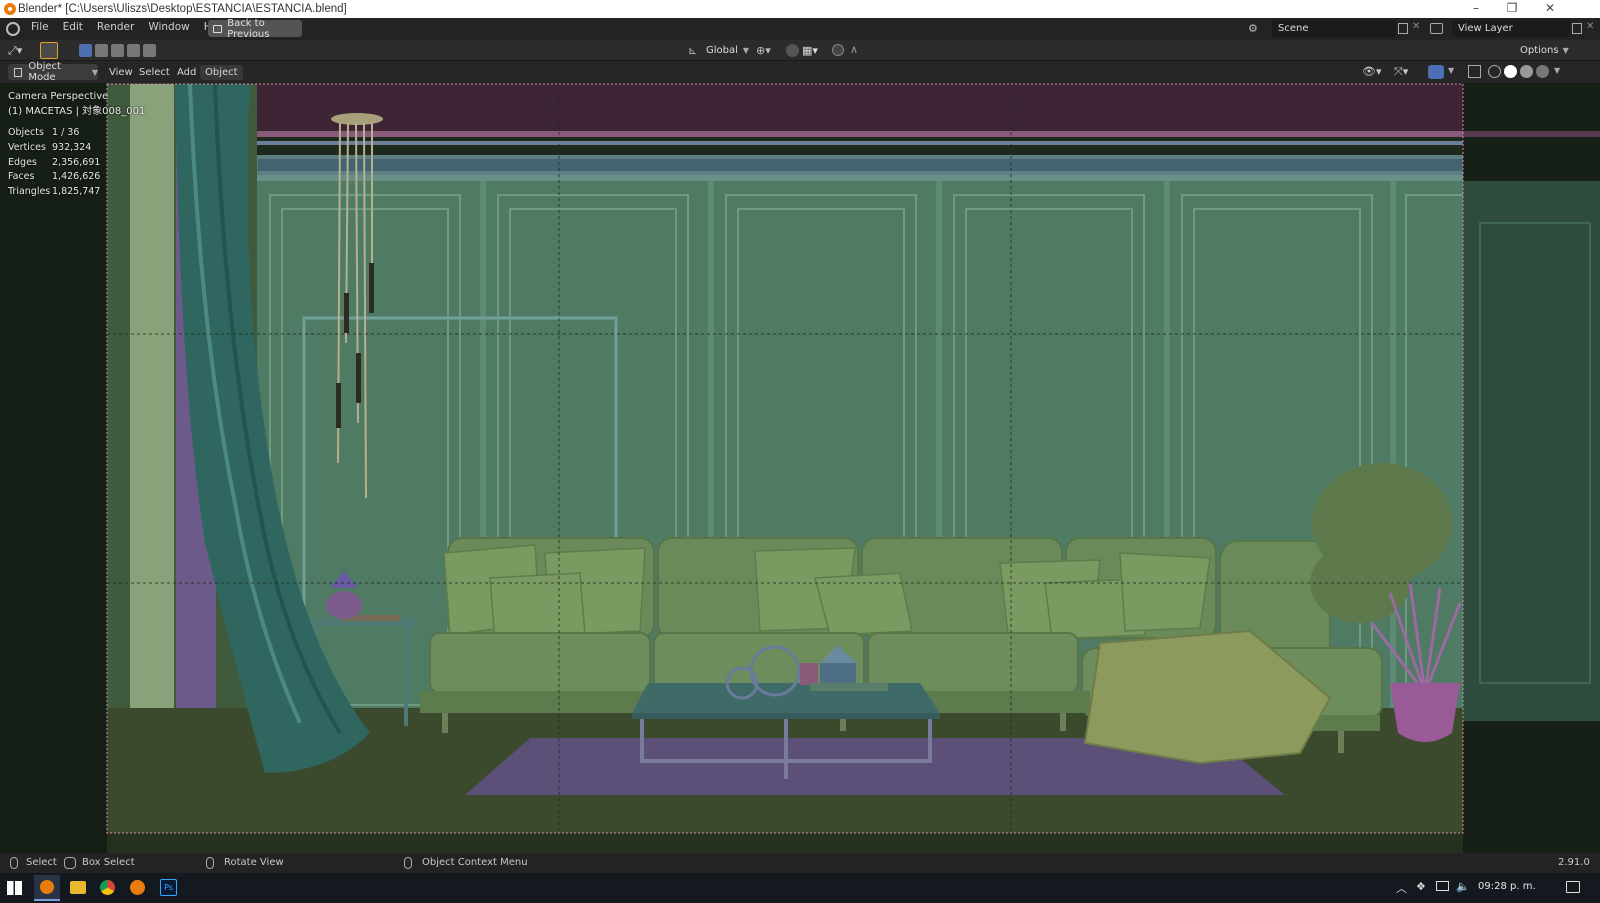 Image resolution: width=1600 pixels, height=903 pixels. I want to click on menu-window: Window, so click(168, 27).